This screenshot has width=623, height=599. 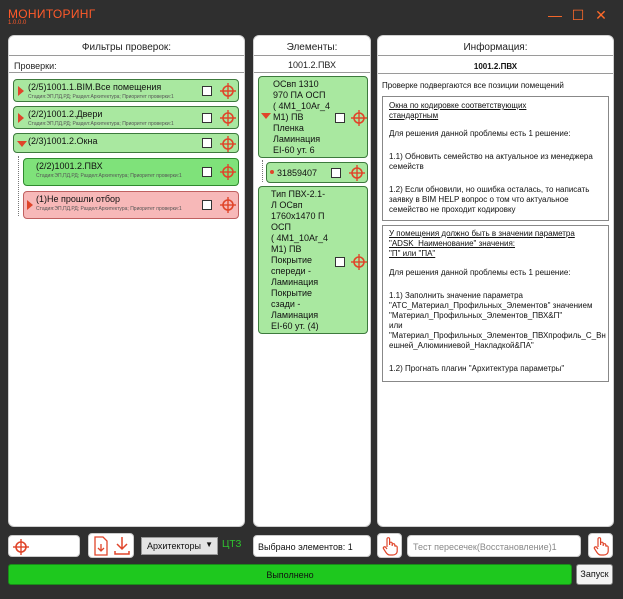 I want to click on selected-count: Выбрано элементов: 1, so click(x=305, y=547).